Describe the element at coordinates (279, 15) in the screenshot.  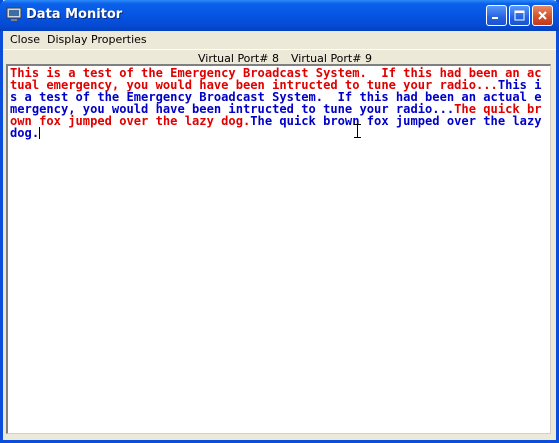
I see `title-bar: Data Monitor` at that location.